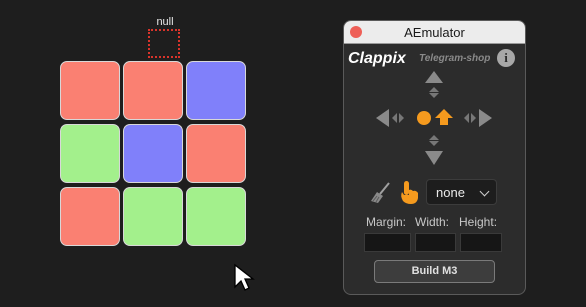 This screenshot has height=307, width=586. What do you see at coordinates (434, 95) in the screenshot?
I see `nudge-up-small-down-icon` at bounding box center [434, 95].